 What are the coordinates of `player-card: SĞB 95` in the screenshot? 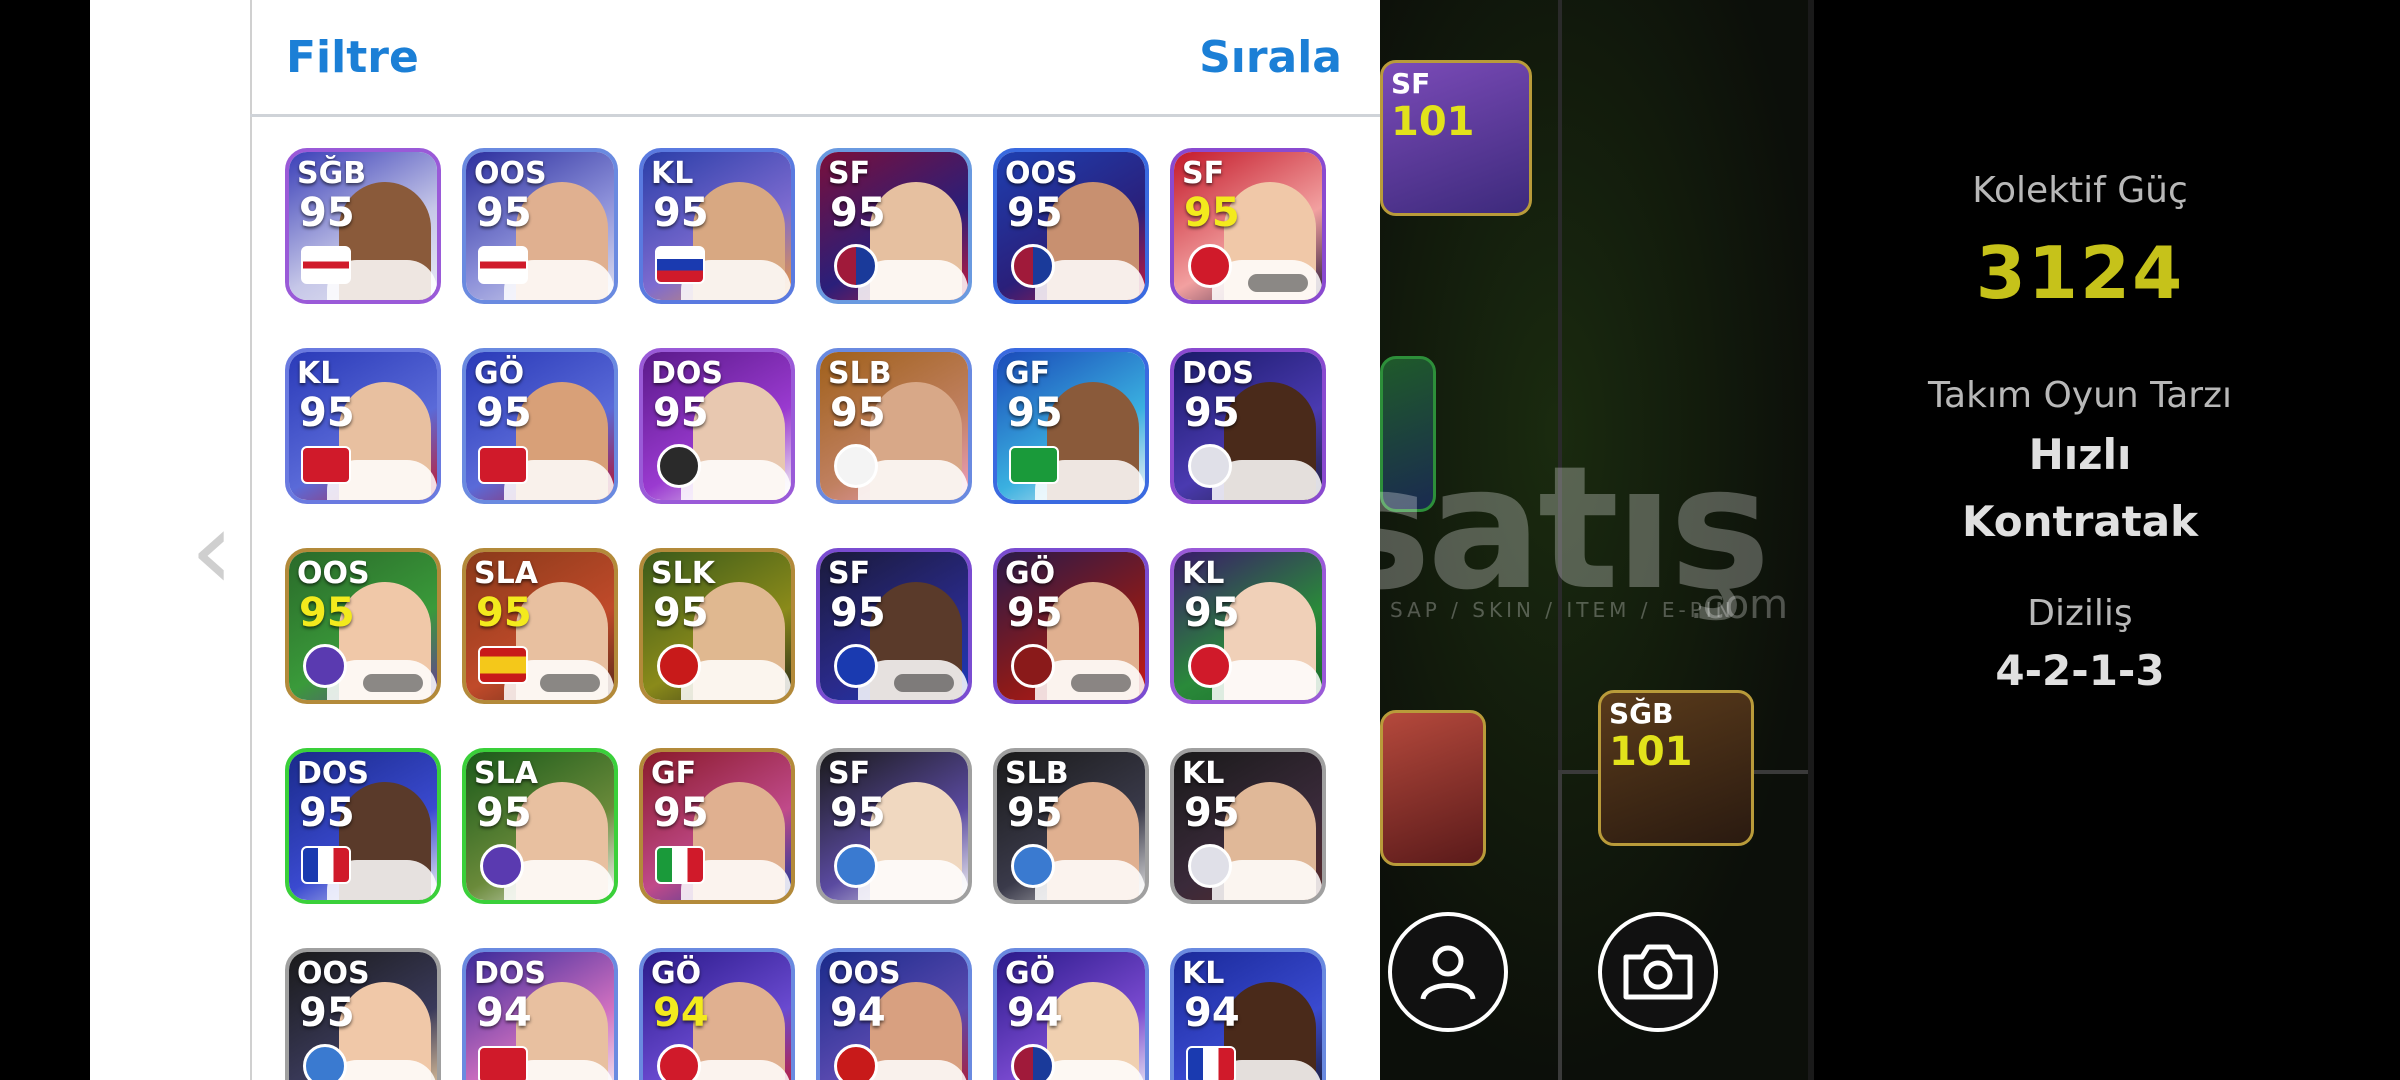 It's located at (363, 226).